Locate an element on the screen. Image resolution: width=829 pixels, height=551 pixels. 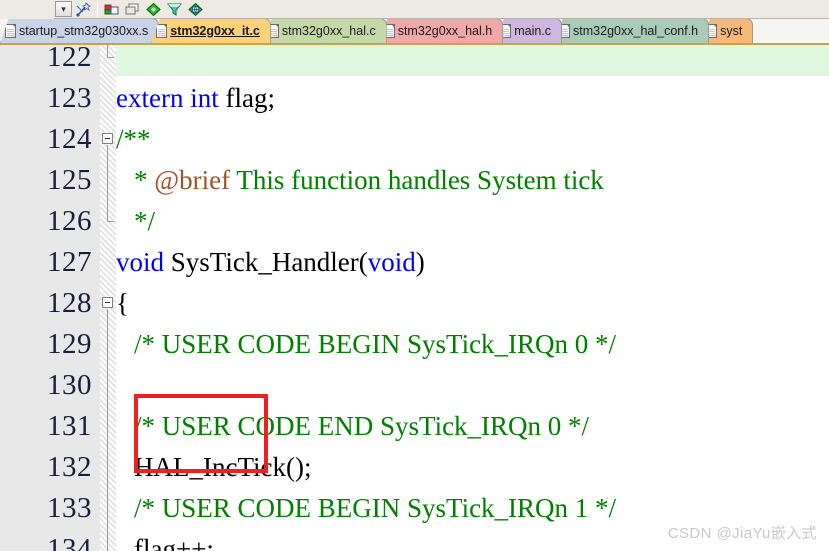
editor-tab-label: syst is located at coordinates (731, 31).